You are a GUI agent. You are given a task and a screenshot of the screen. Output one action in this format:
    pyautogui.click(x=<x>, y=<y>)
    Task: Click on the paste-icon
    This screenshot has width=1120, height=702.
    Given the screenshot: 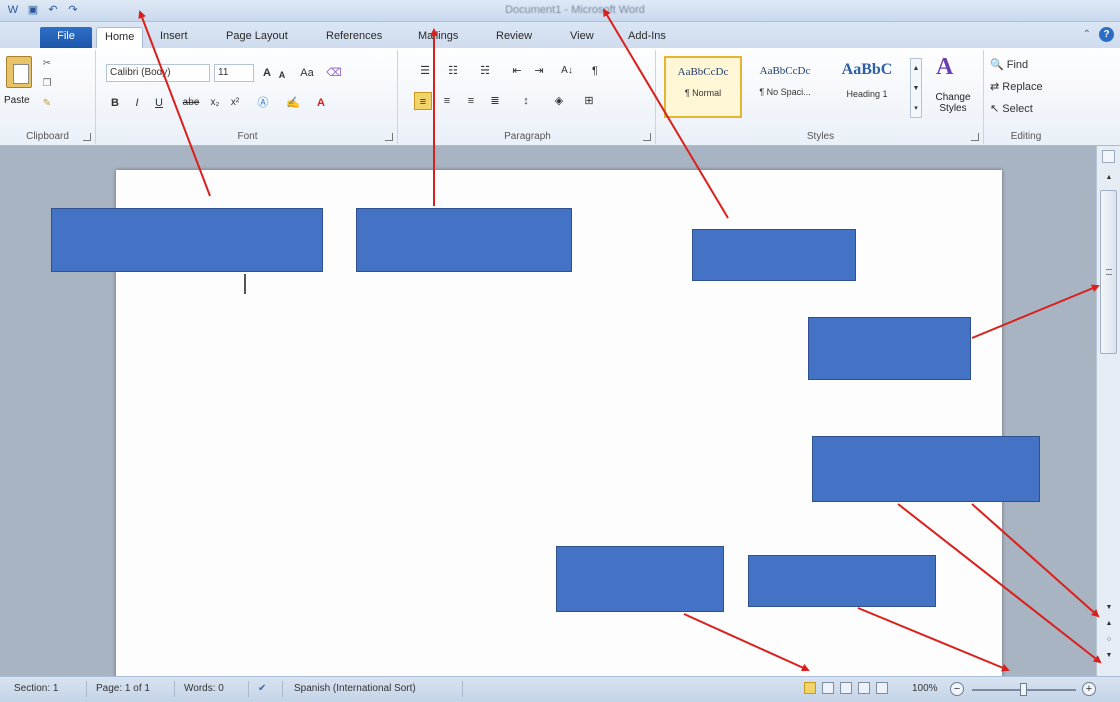 What is the action you would take?
    pyautogui.click(x=19, y=72)
    